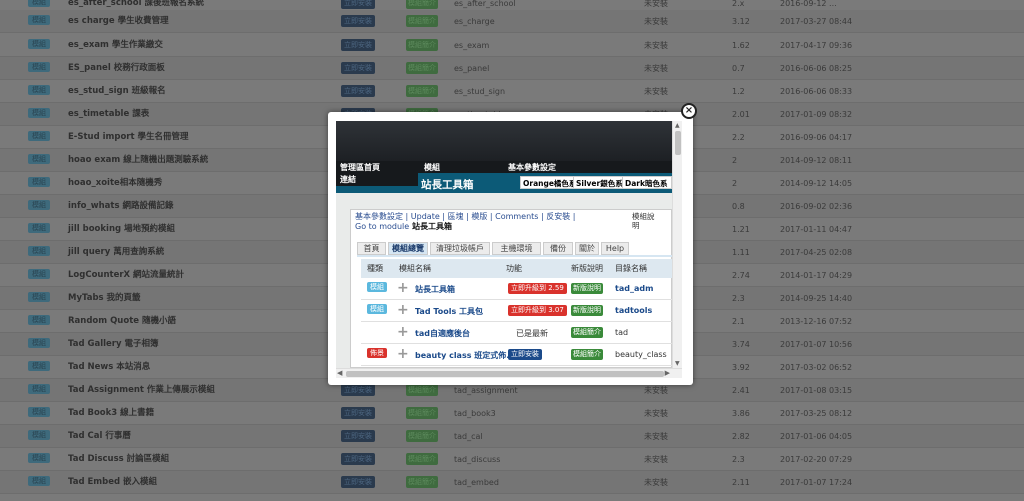 The height and width of the screenshot is (501, 1024). Describe the element at coordinates (408, 248) in the screenshot. I see `tab-2: 模組總覽` at that location.